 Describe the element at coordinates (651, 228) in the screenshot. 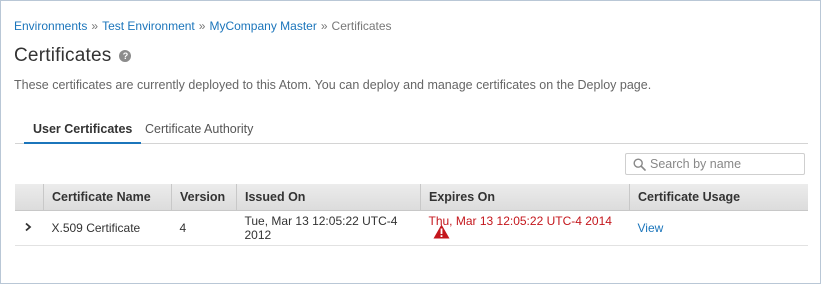

I see `view-usage-link: View` at that location.